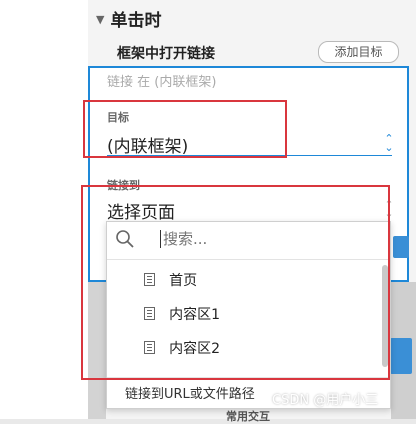  I want to click on target-highlight-box, so click(185, 129).